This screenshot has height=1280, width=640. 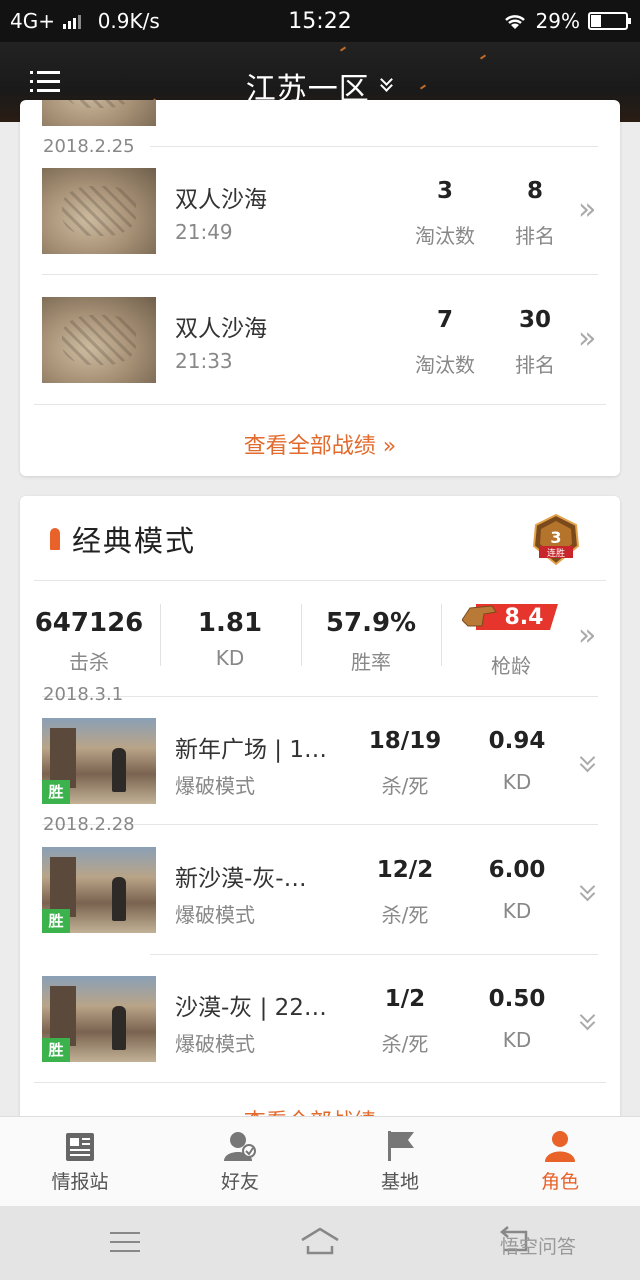 What do you see at coordinates (320, 1241) in the screenshot?
I see `home-icon` at bounding box center [320, 1241].